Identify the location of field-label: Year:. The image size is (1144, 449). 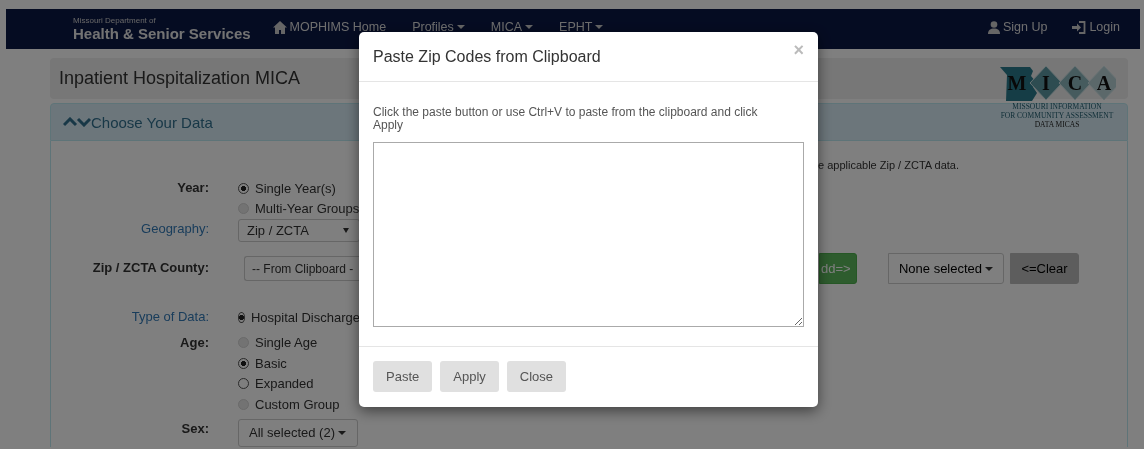
(192, 188).